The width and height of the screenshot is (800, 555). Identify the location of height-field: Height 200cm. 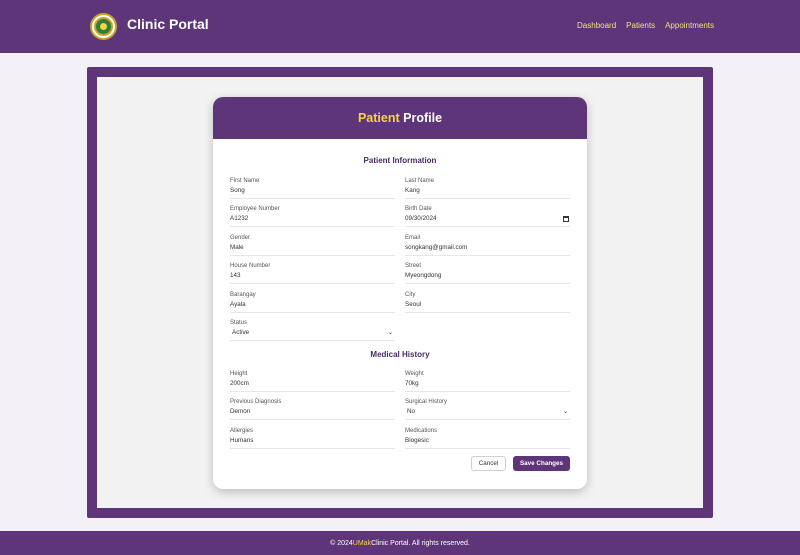
(312, 381).